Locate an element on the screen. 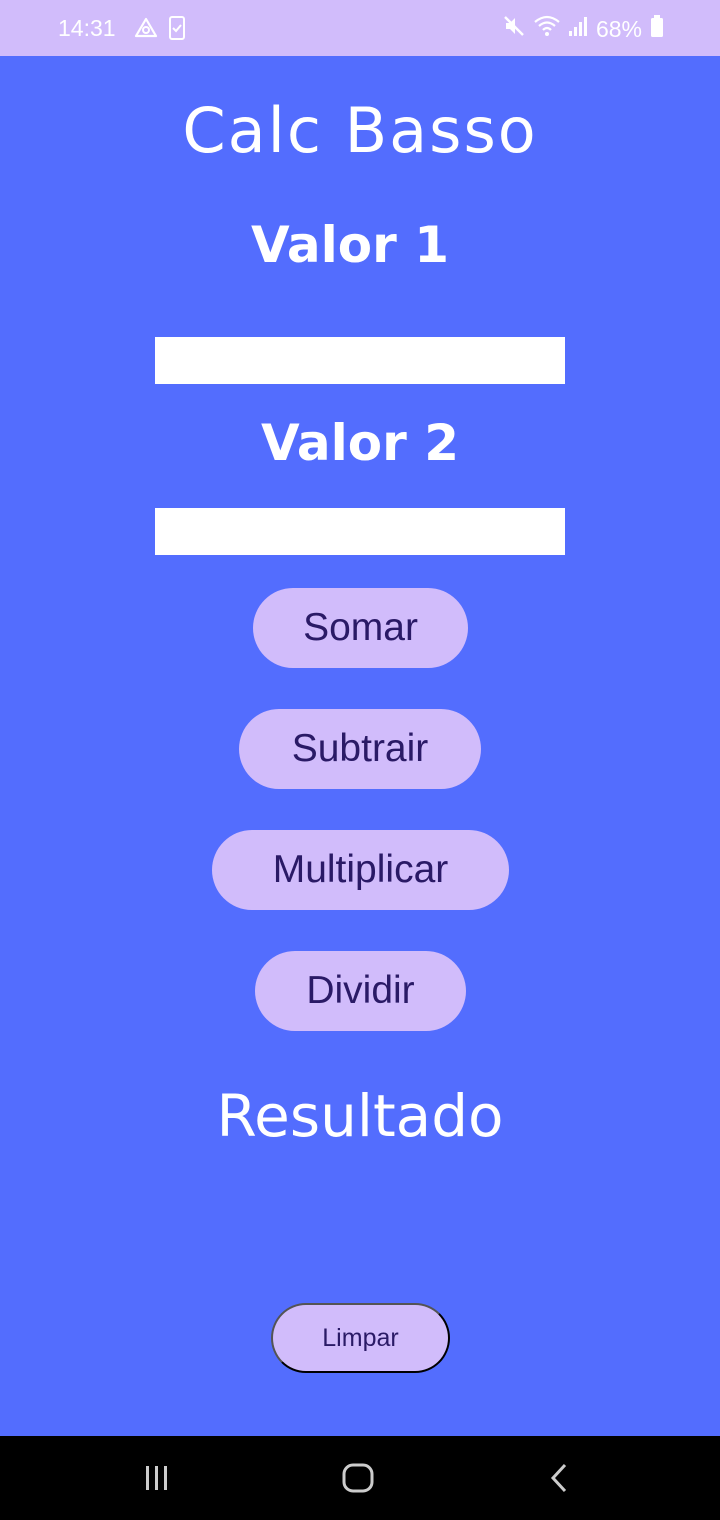  value2-label: Valor 2 is located at coordinates (360, 443).